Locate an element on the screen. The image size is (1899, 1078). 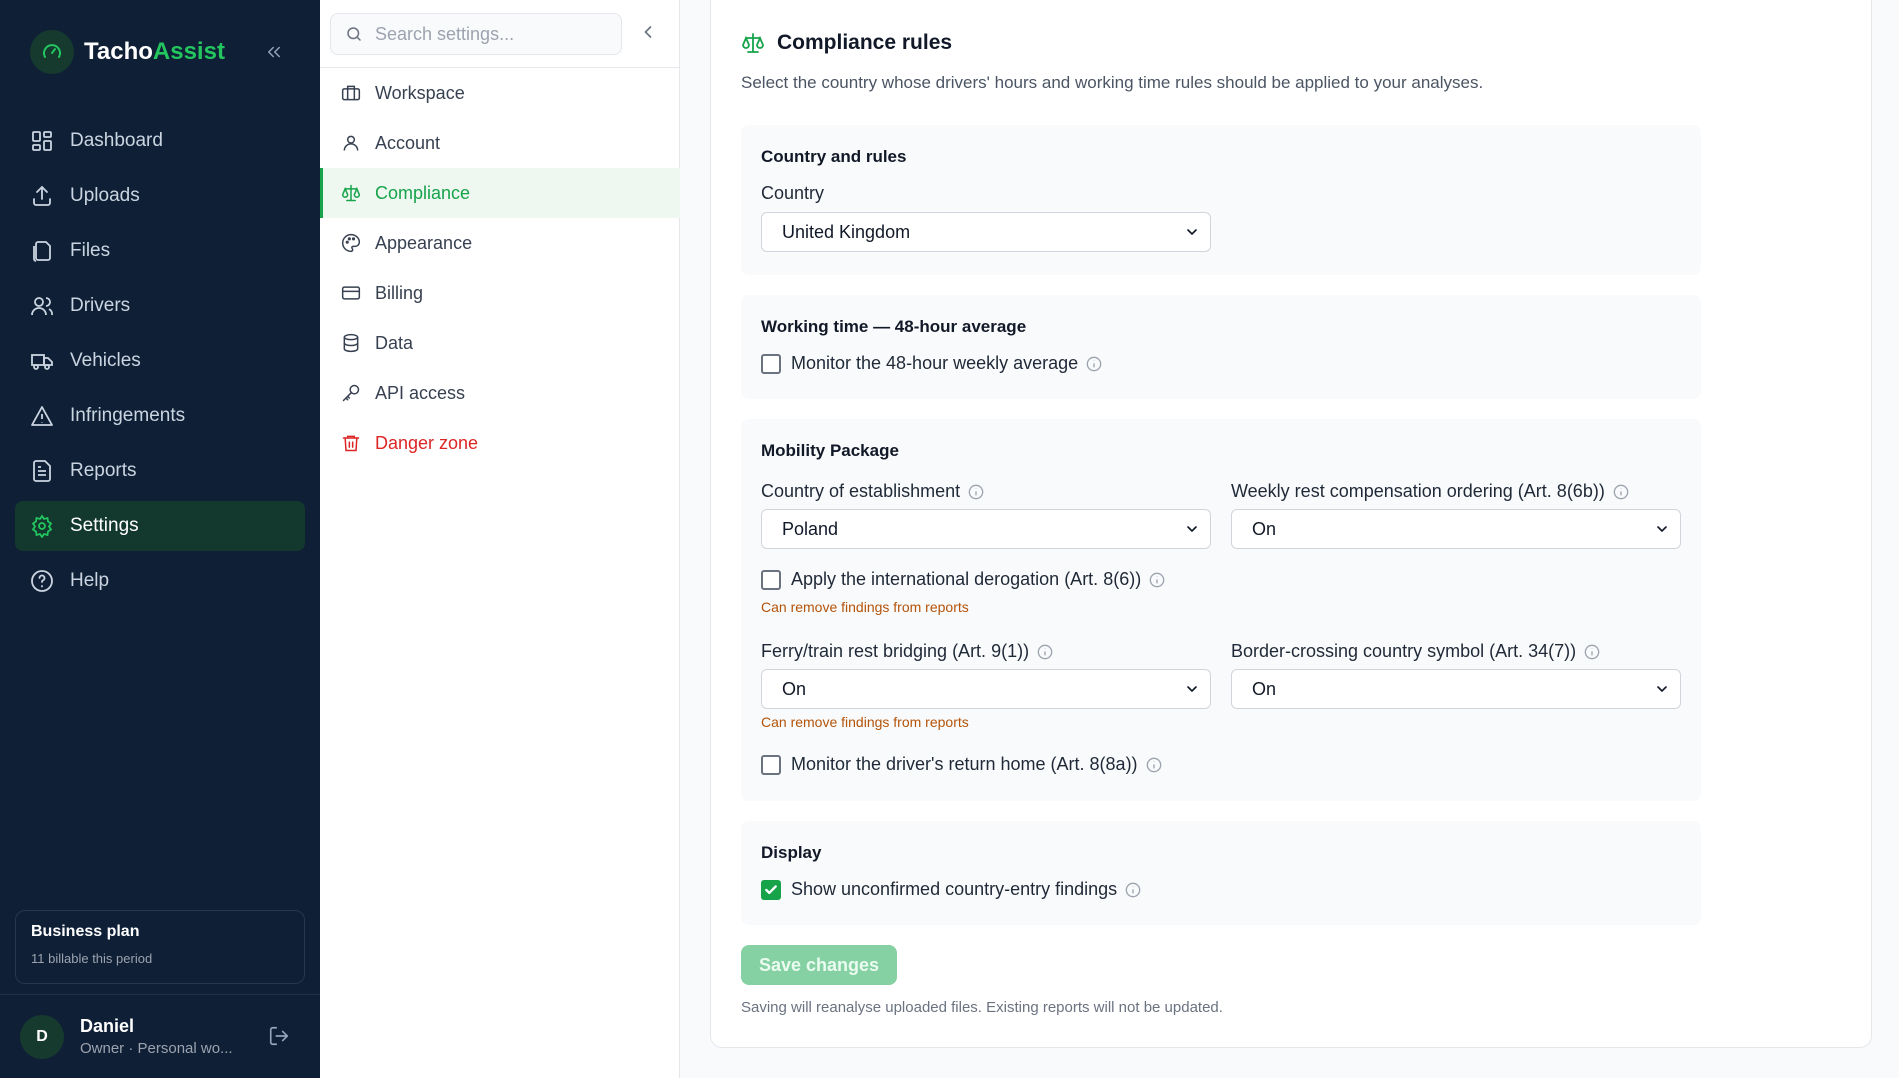
country-select: United Kingdom is located at coordinates (986, 232).